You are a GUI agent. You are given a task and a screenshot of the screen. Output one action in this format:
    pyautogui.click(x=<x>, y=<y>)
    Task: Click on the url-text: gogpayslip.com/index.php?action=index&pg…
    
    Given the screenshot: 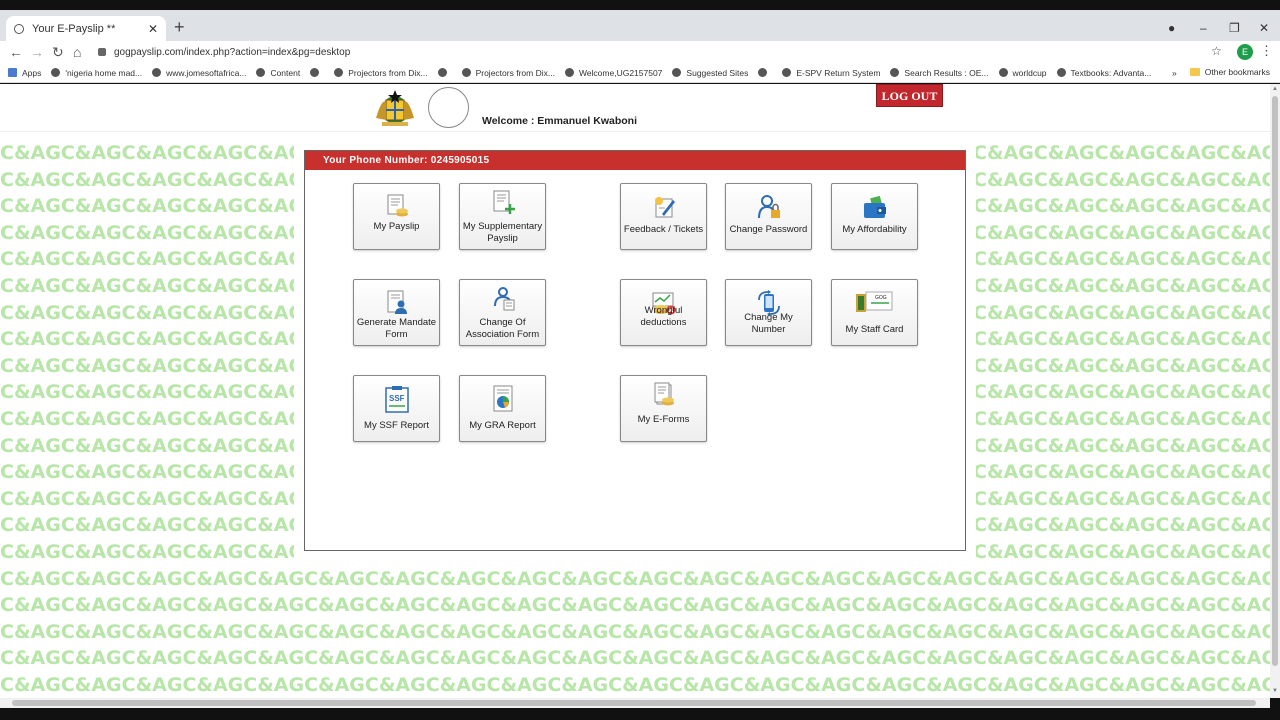 What is the action you would take?
    pyautogui.click(x=232, y=52)
    